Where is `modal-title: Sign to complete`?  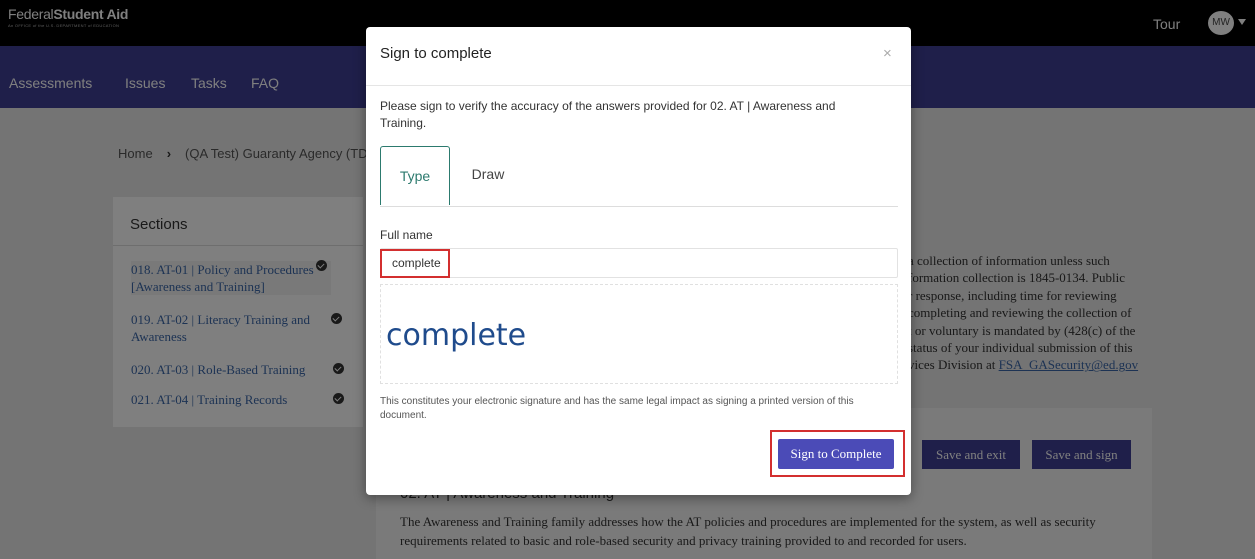
modal-title: Sign to complete is located at coordinates (436, 53).